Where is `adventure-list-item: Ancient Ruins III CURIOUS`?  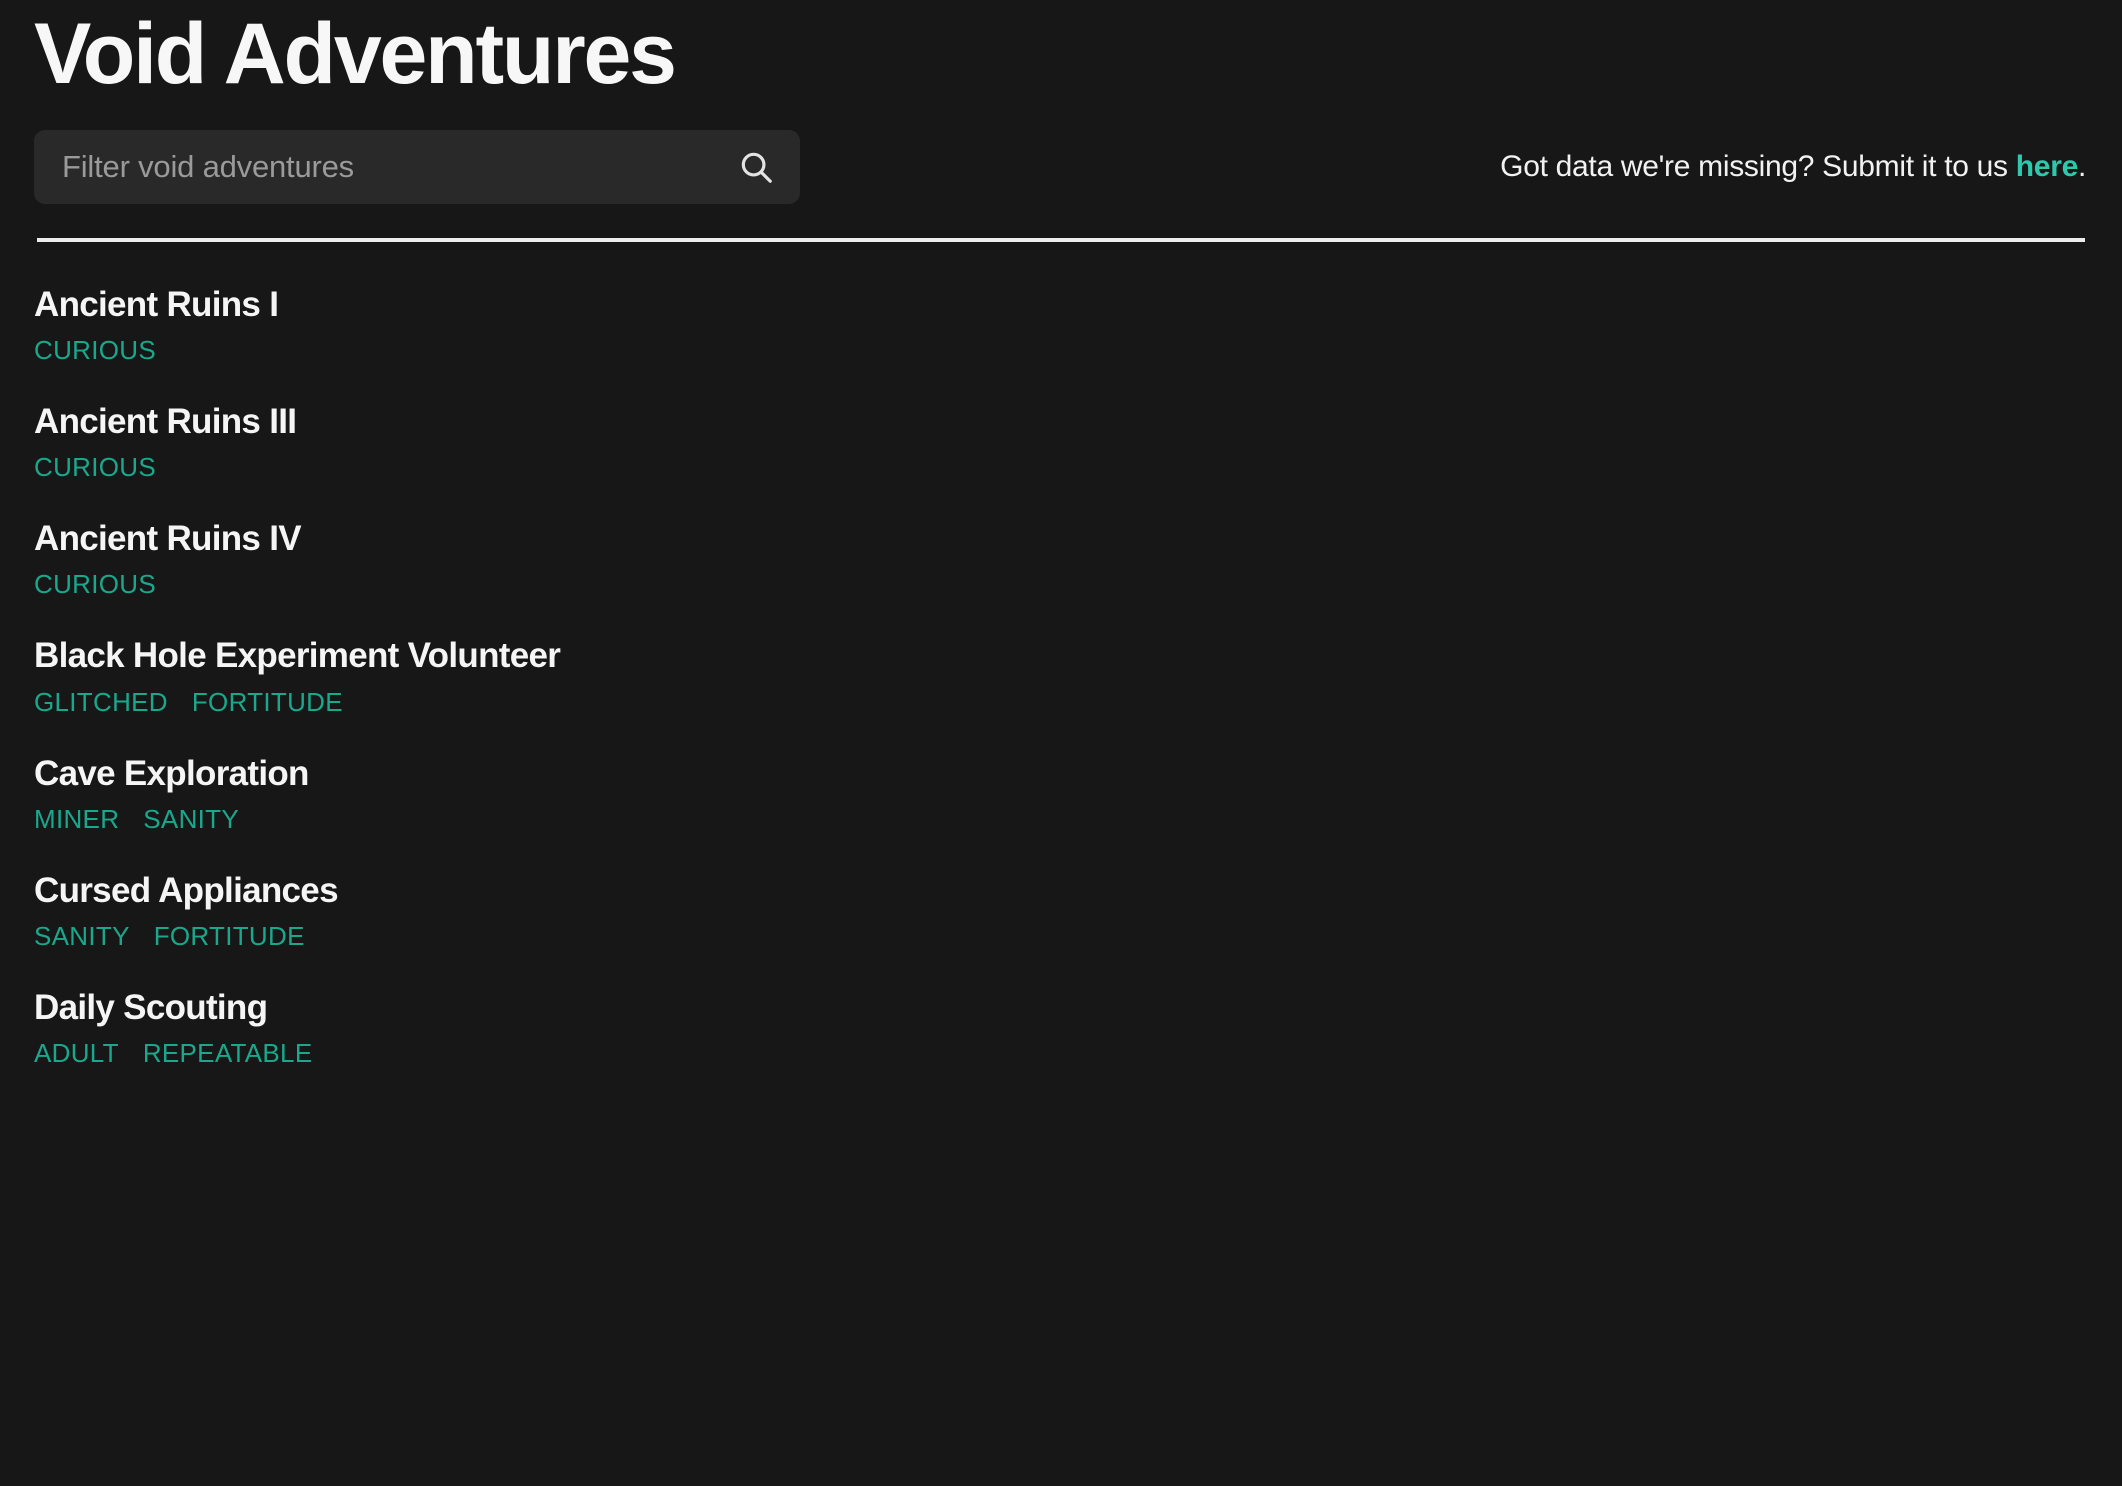 adventure-list-item: Ancient Ruins III CURIOUS is located at coordinates (1061, 424).